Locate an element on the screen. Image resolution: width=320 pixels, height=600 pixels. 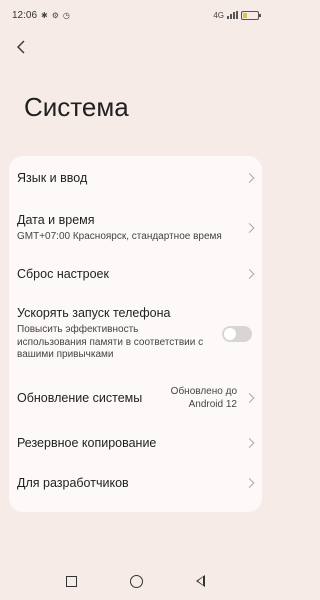
page-title: Система is located at coordinates (76, 107).